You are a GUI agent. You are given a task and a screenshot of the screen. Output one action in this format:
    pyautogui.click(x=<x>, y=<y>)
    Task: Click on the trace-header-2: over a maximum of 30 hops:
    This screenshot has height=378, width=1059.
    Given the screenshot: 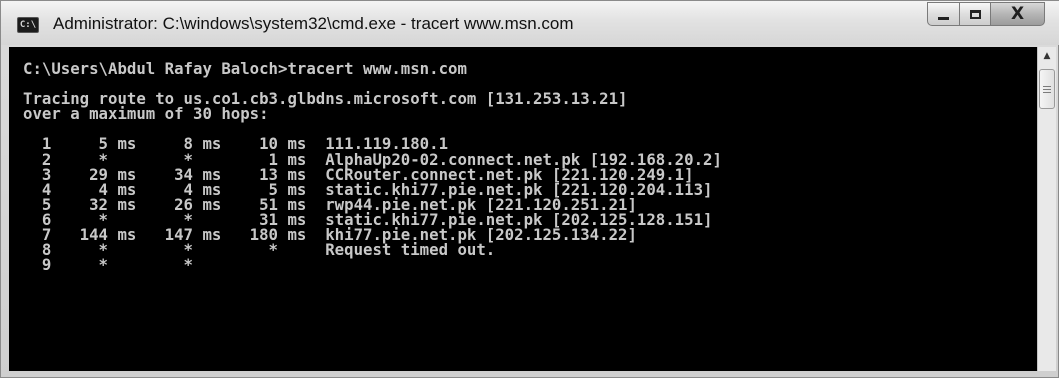 What is the action you would take?
    pyautogui.click(x=146, y=114)
    